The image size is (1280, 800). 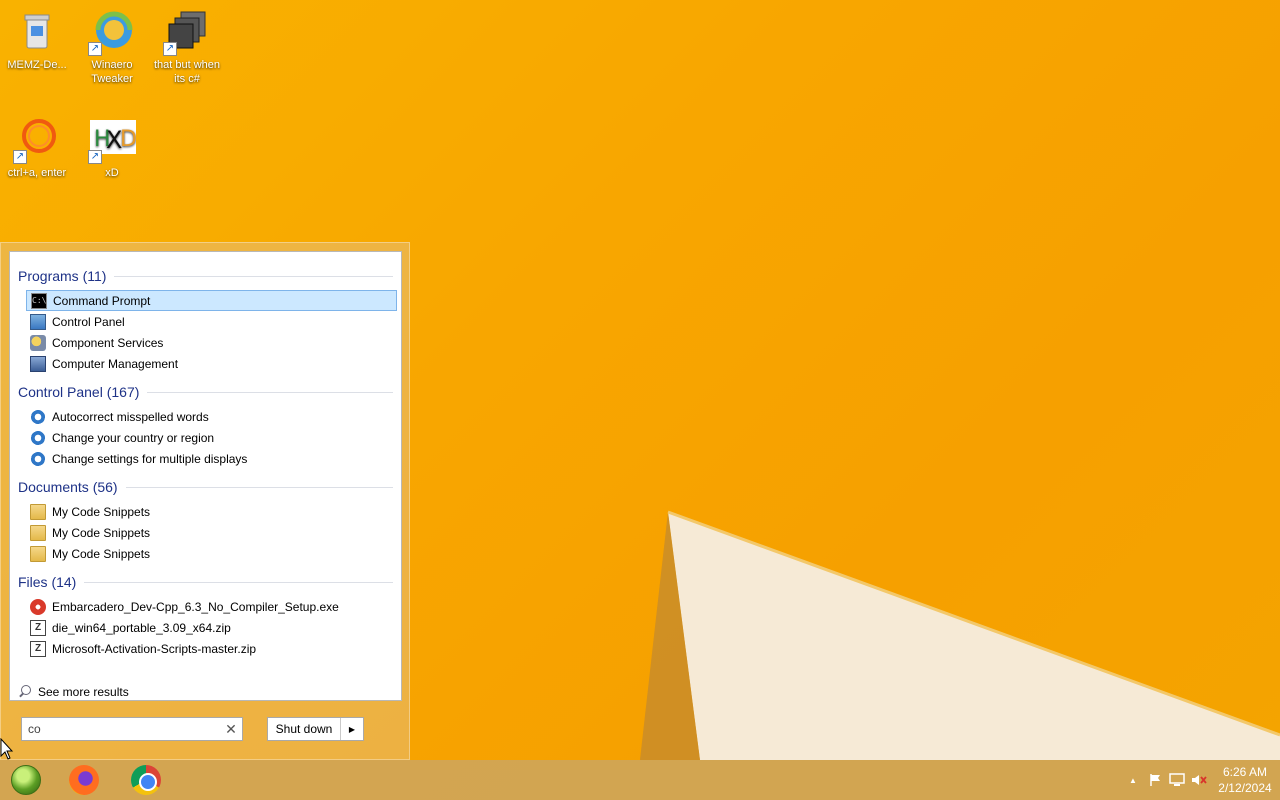 What do you see at coordinates (211, 300) in the screenshot?
I see `result-command-prompt: C:\ Command Prompt` at bounding box center [211, 300].